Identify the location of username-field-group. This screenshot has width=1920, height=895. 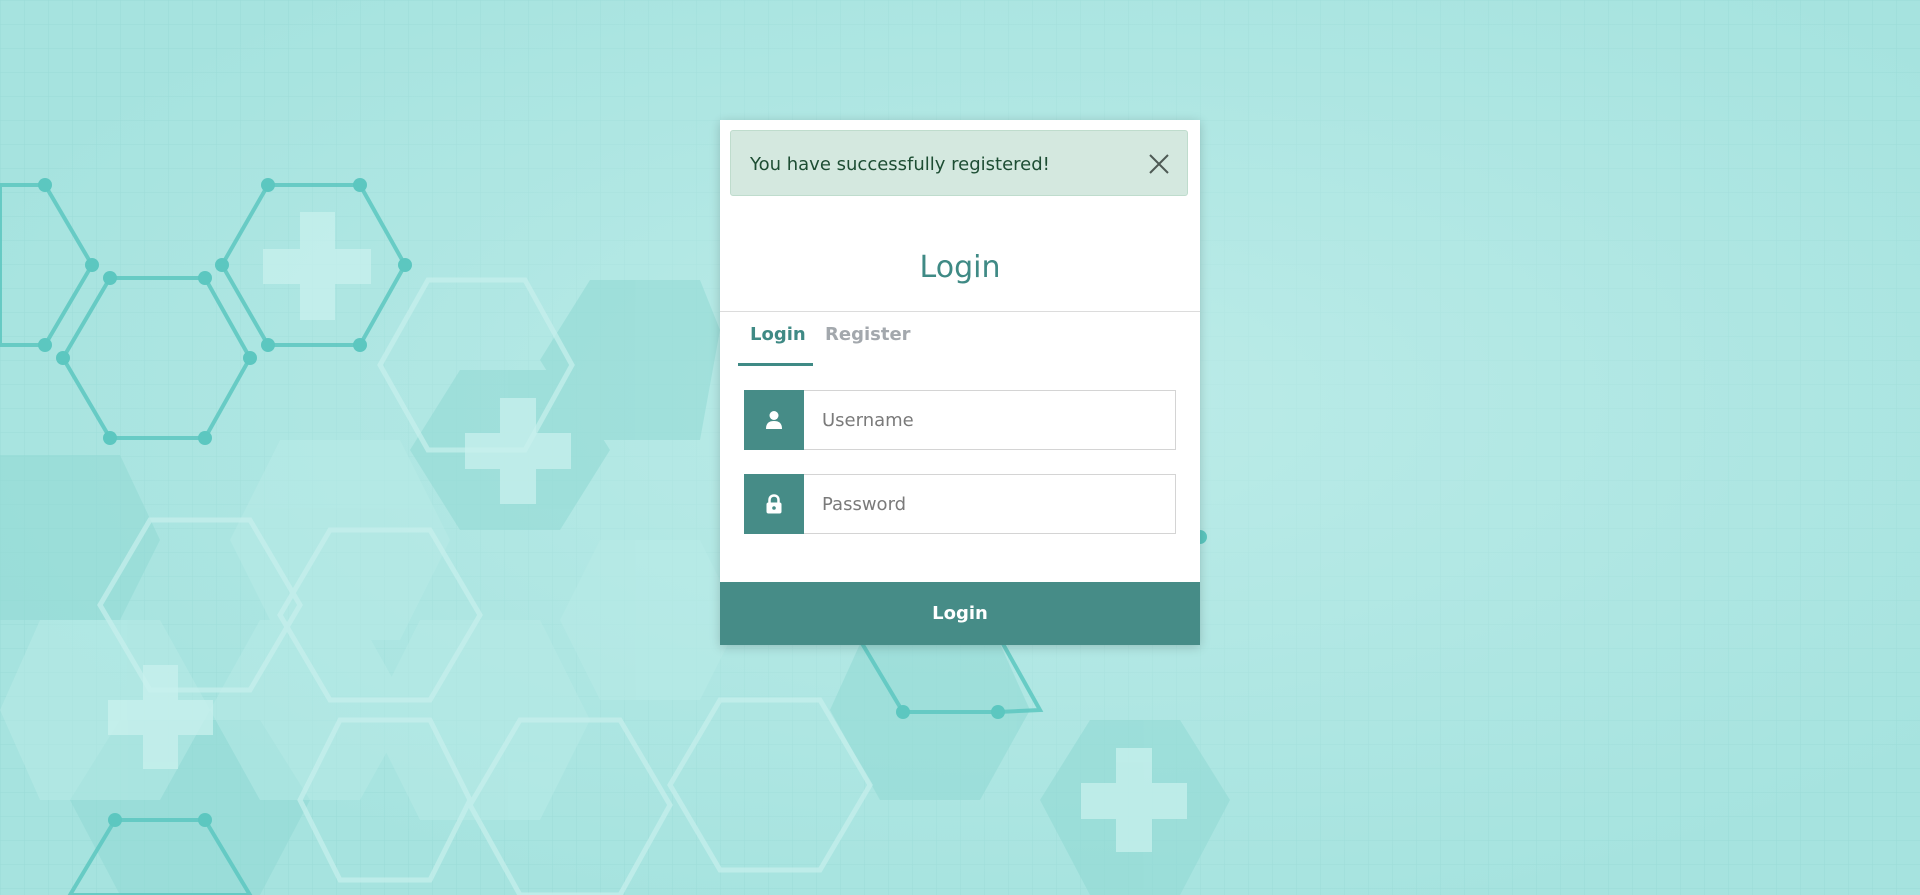
(960, 420).